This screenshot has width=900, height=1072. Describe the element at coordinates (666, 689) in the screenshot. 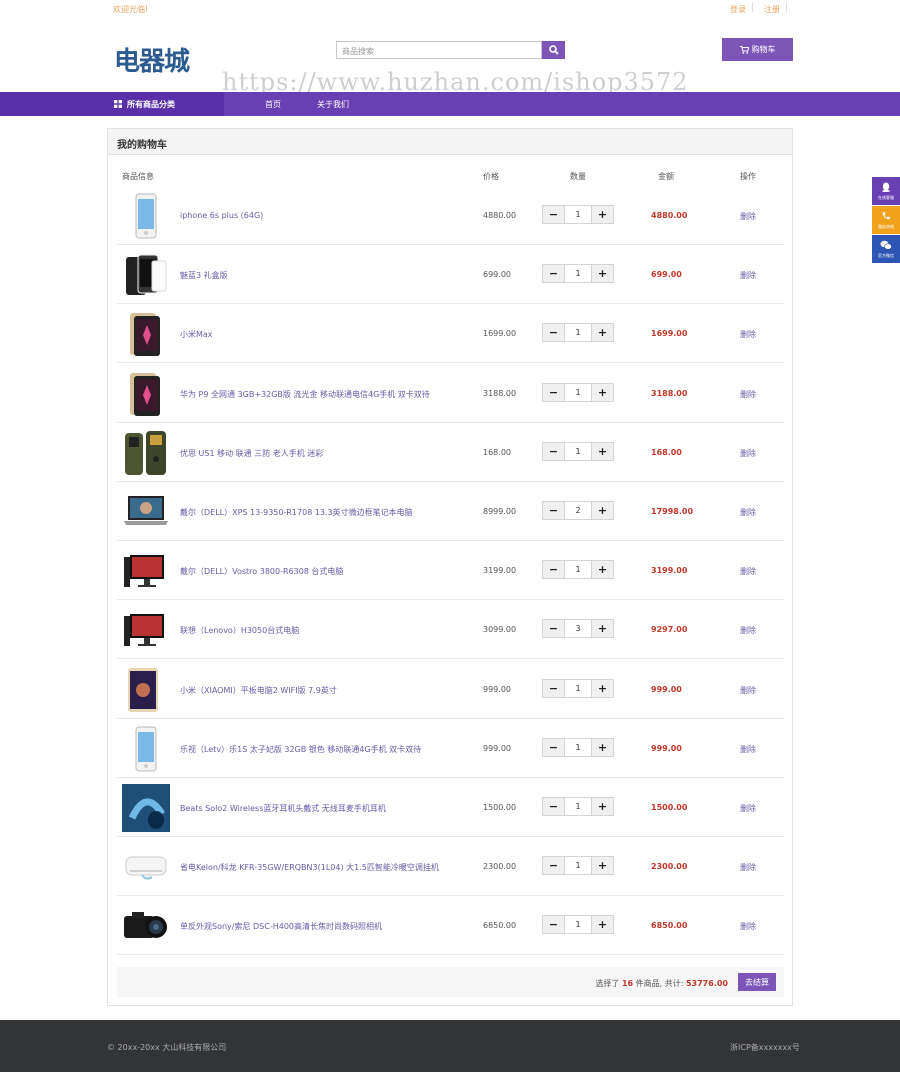

I see `line-amount: 999.00` at that location.